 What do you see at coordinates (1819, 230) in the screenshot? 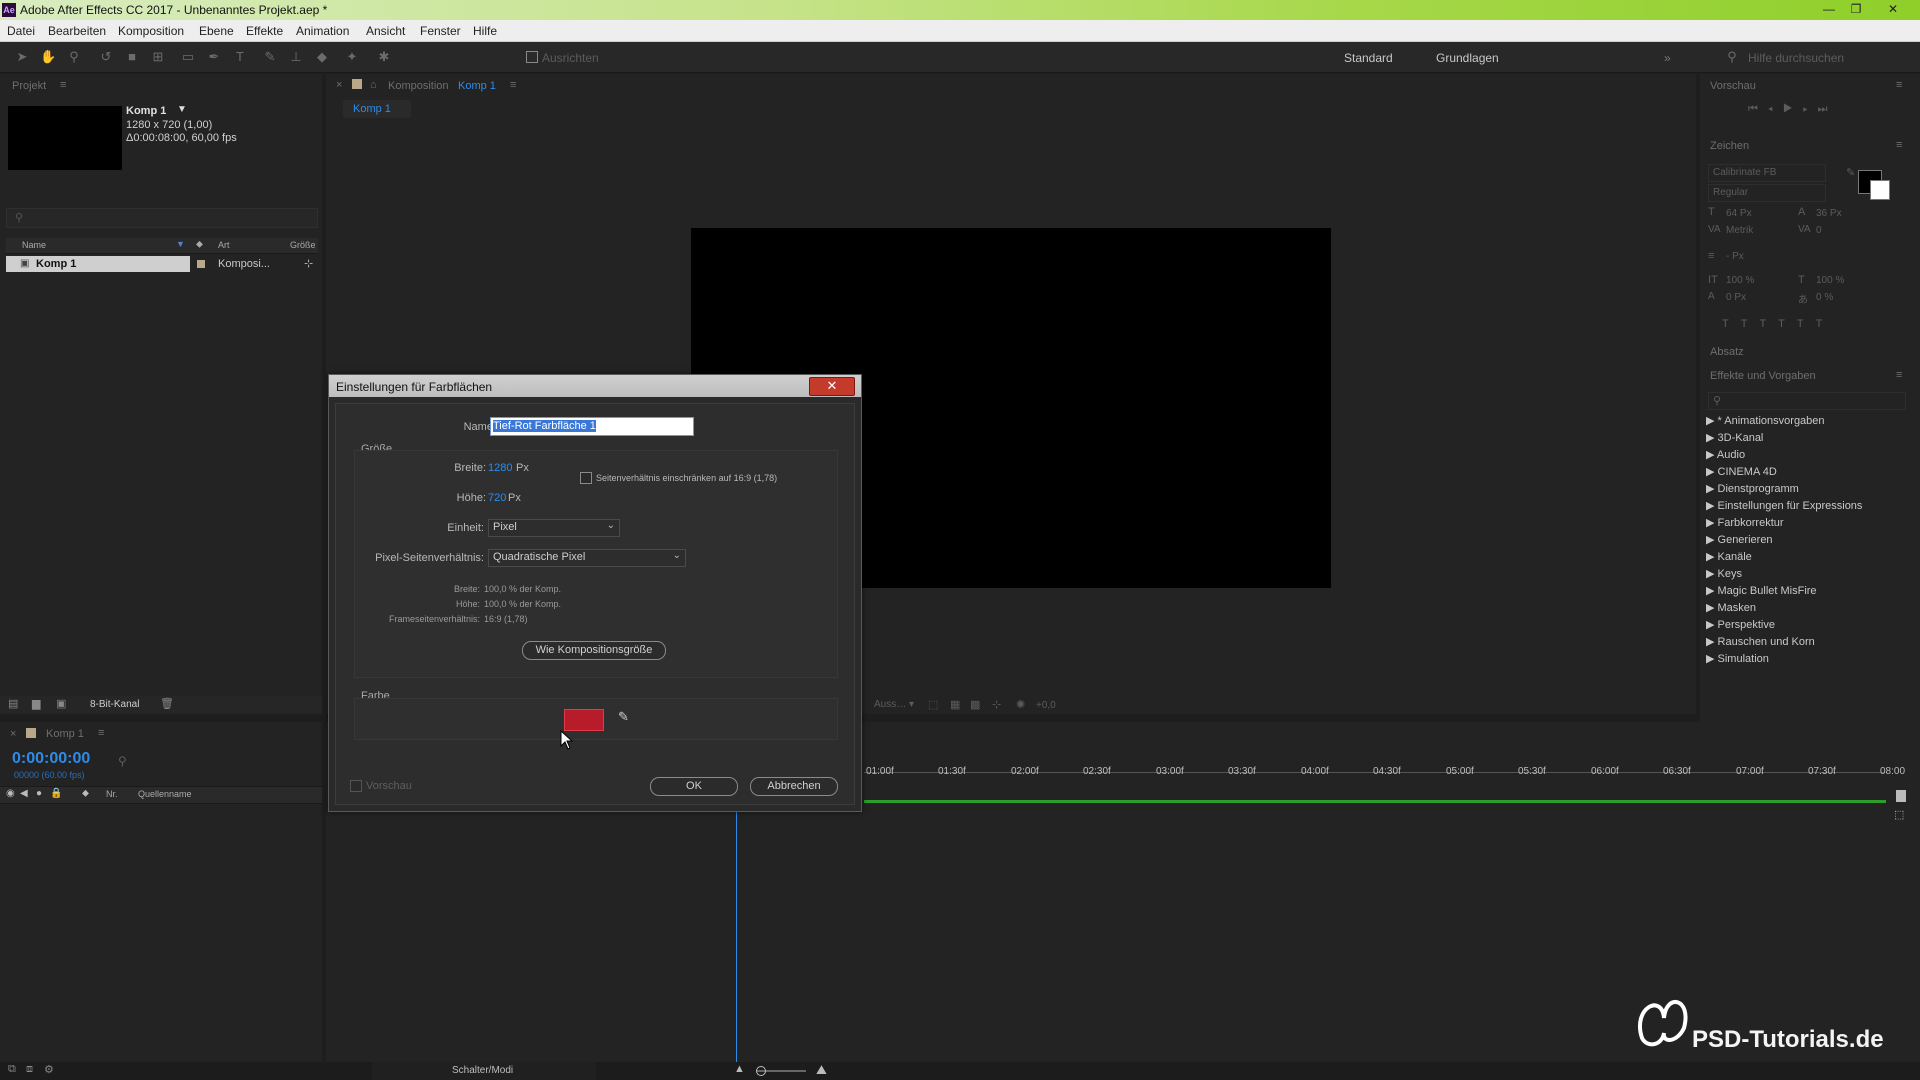
I see `tracking-value: 0` at bounding box center [1819, 230].